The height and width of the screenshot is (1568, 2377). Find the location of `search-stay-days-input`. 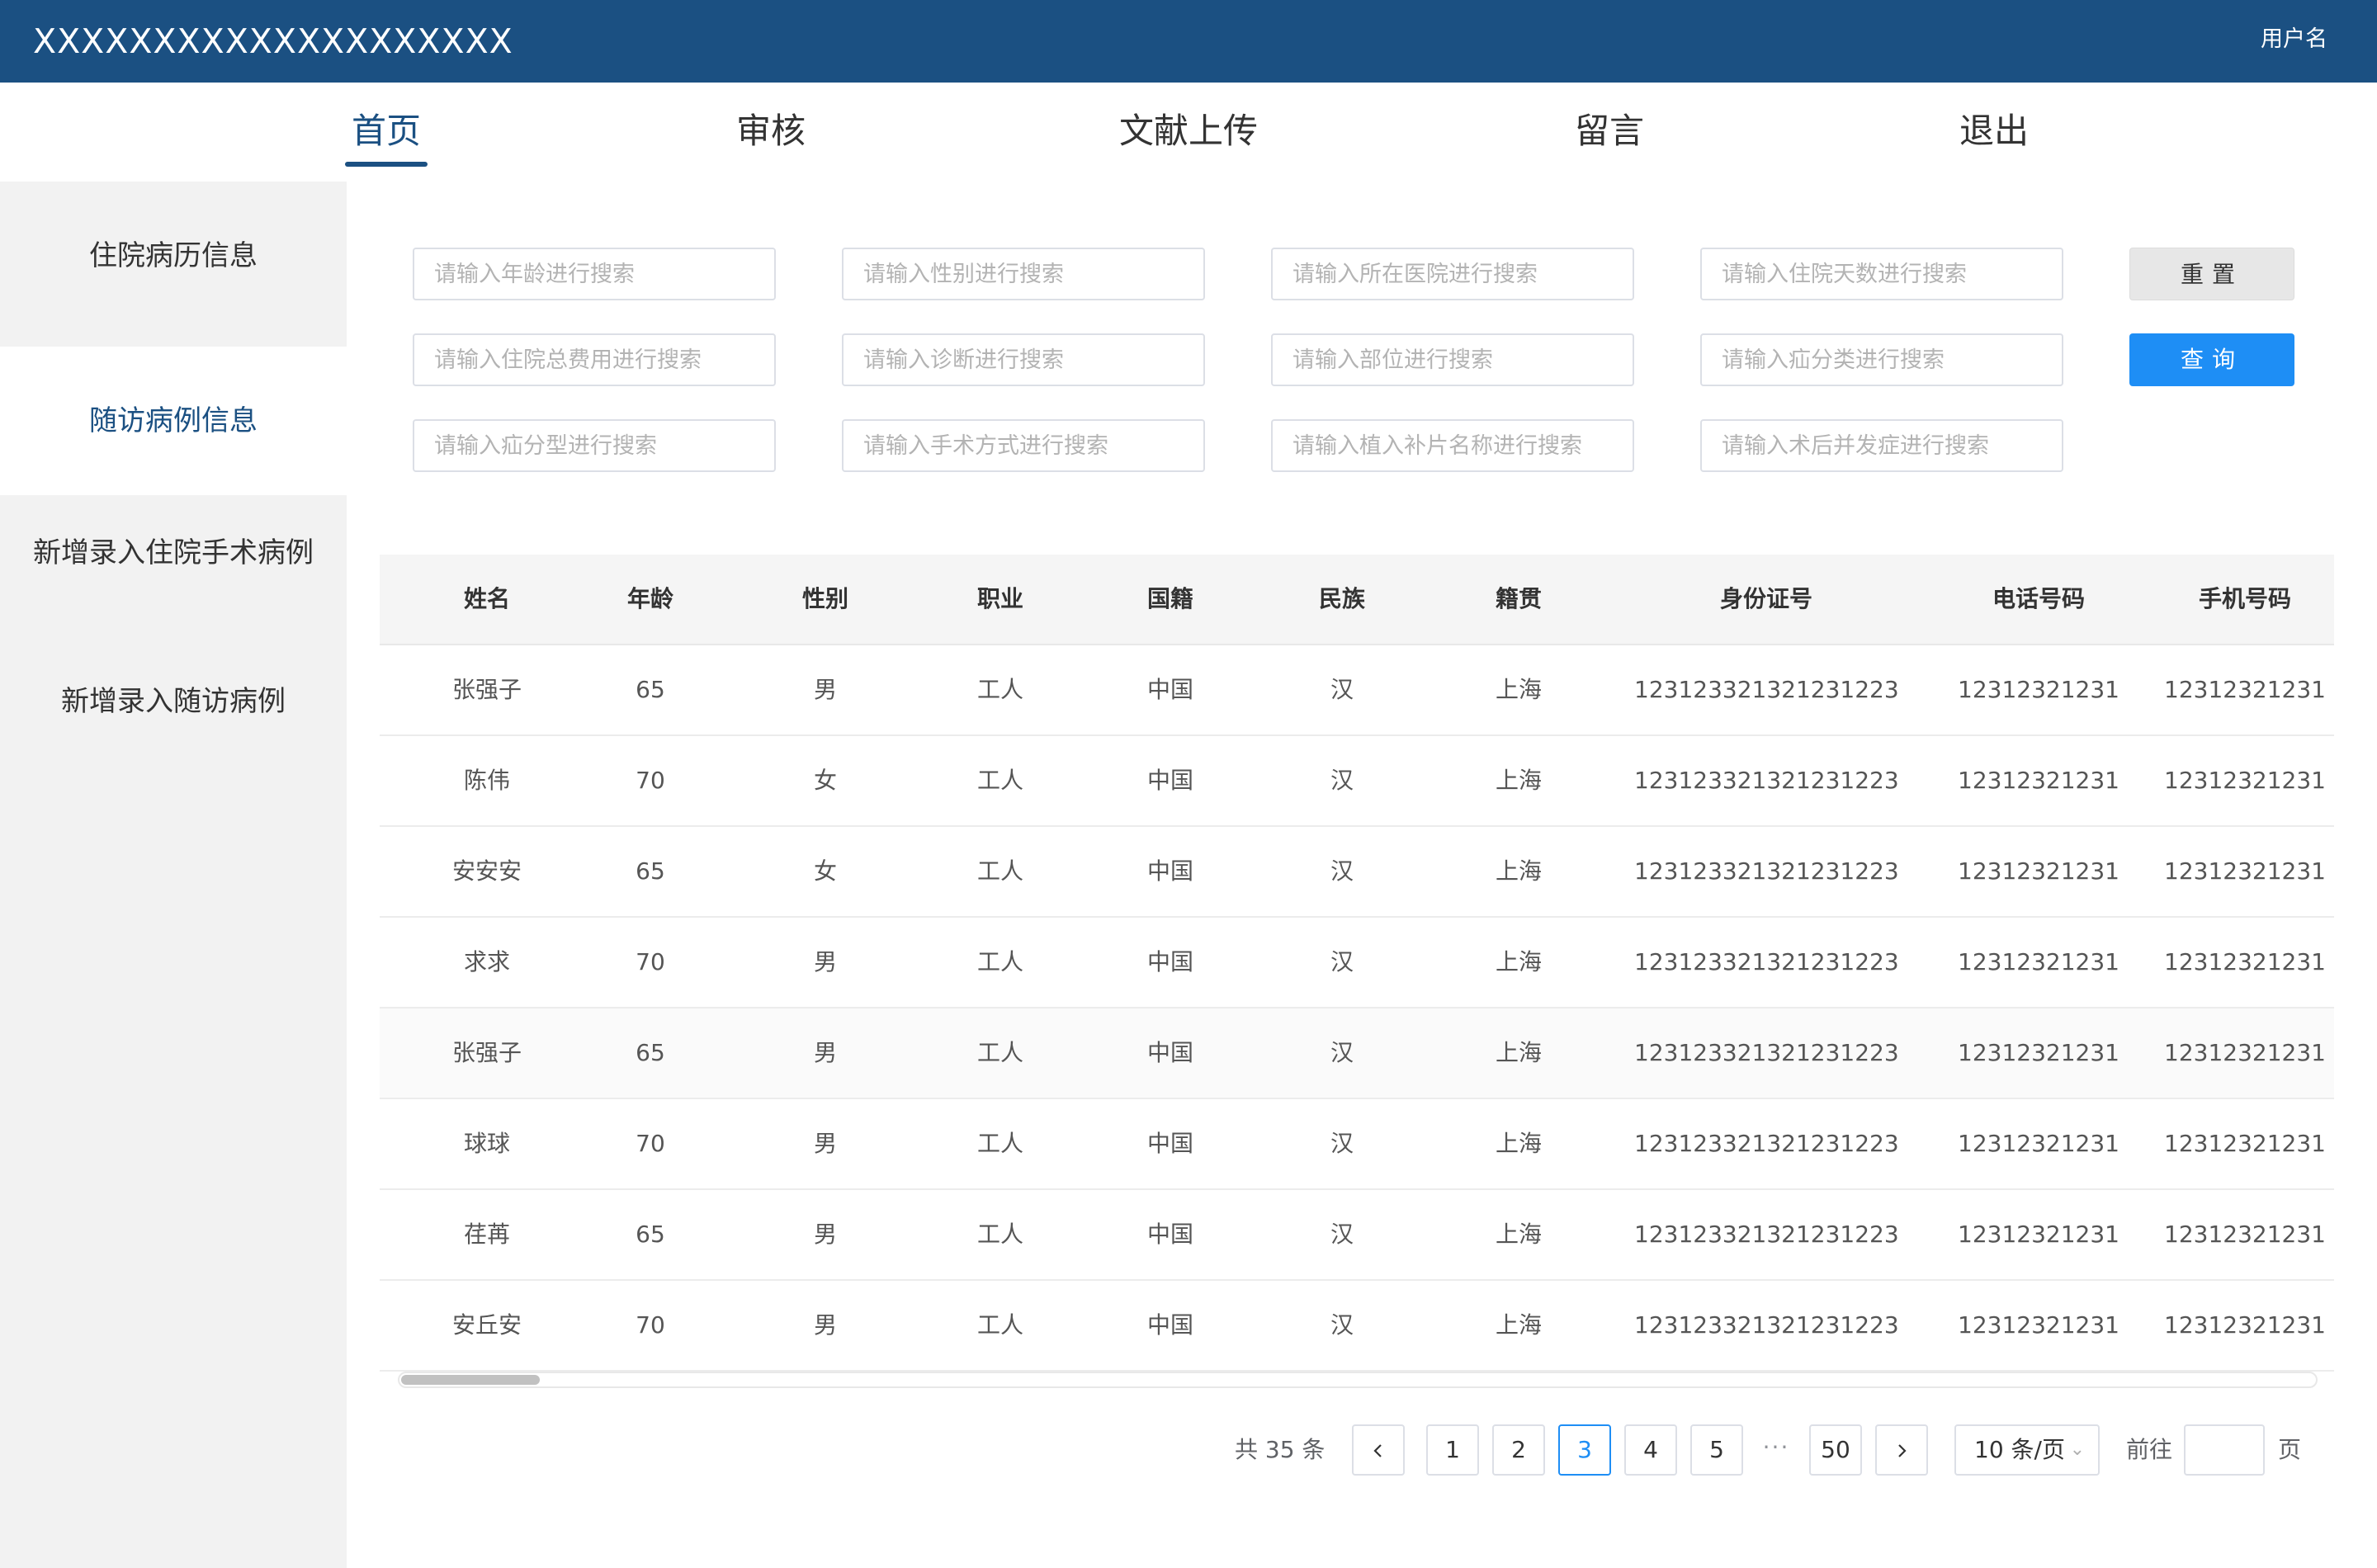

search-stay-days-input is located at coordinates (1881, 274).